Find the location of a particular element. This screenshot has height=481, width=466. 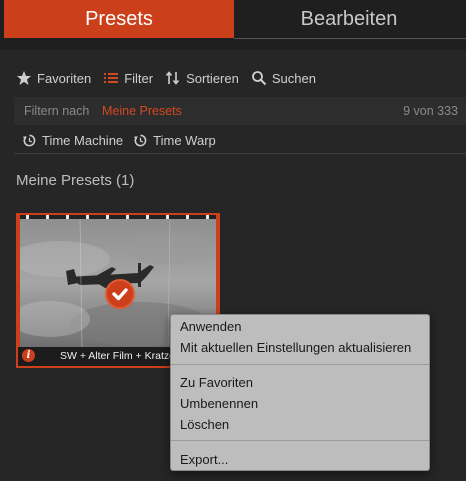

menu-item-apply: Anwenden is located at coordinates (210, 326).